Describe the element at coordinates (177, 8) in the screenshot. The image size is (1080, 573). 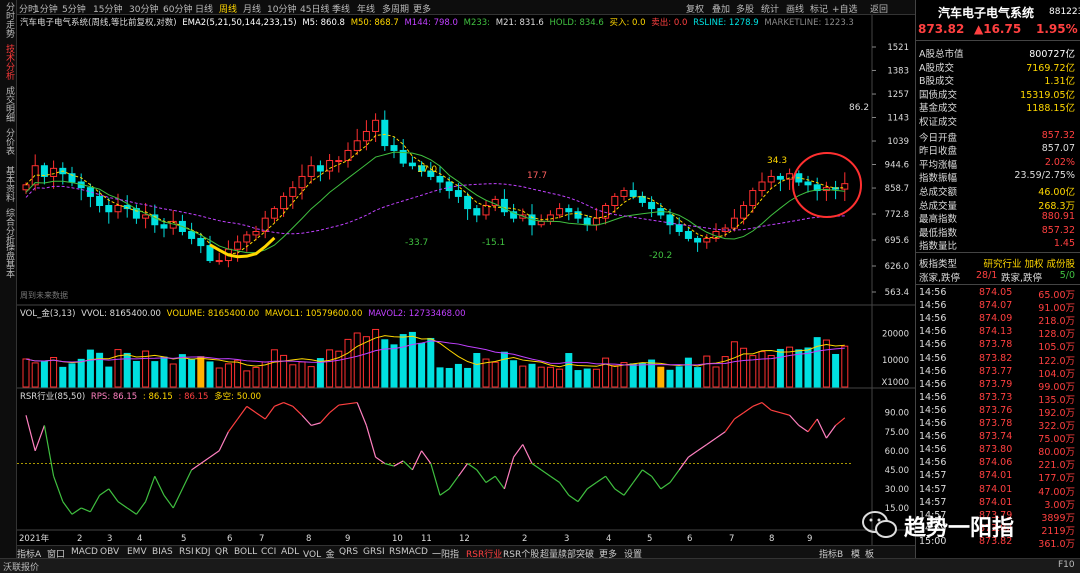
I see `period-5: 60分钟` at that location.